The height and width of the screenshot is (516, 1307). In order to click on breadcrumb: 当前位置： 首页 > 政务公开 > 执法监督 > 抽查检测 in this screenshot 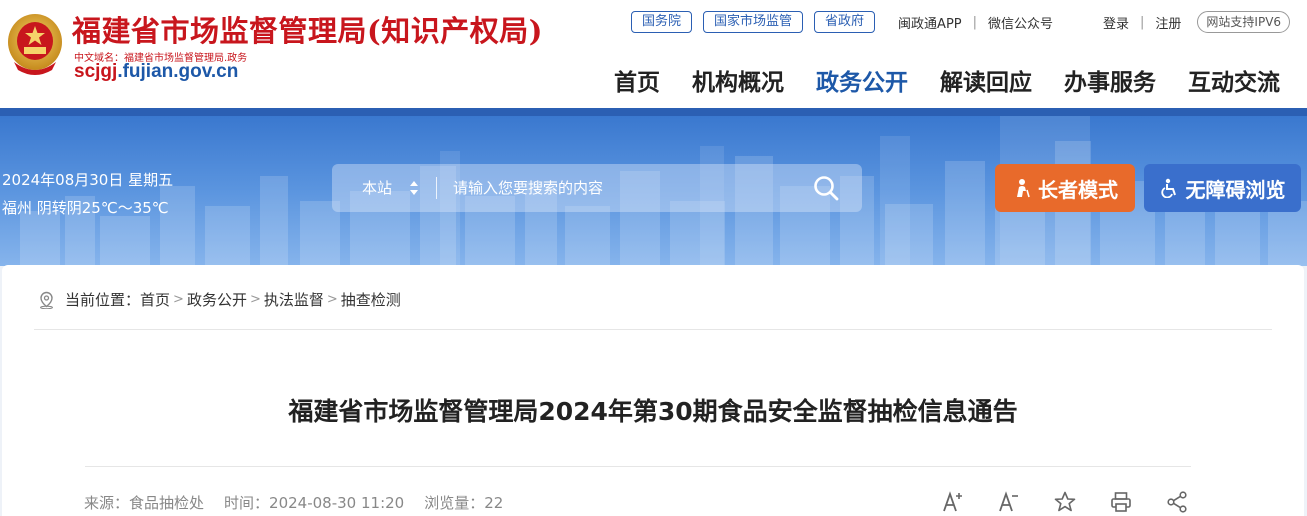, I will do `click(219, 299)`.